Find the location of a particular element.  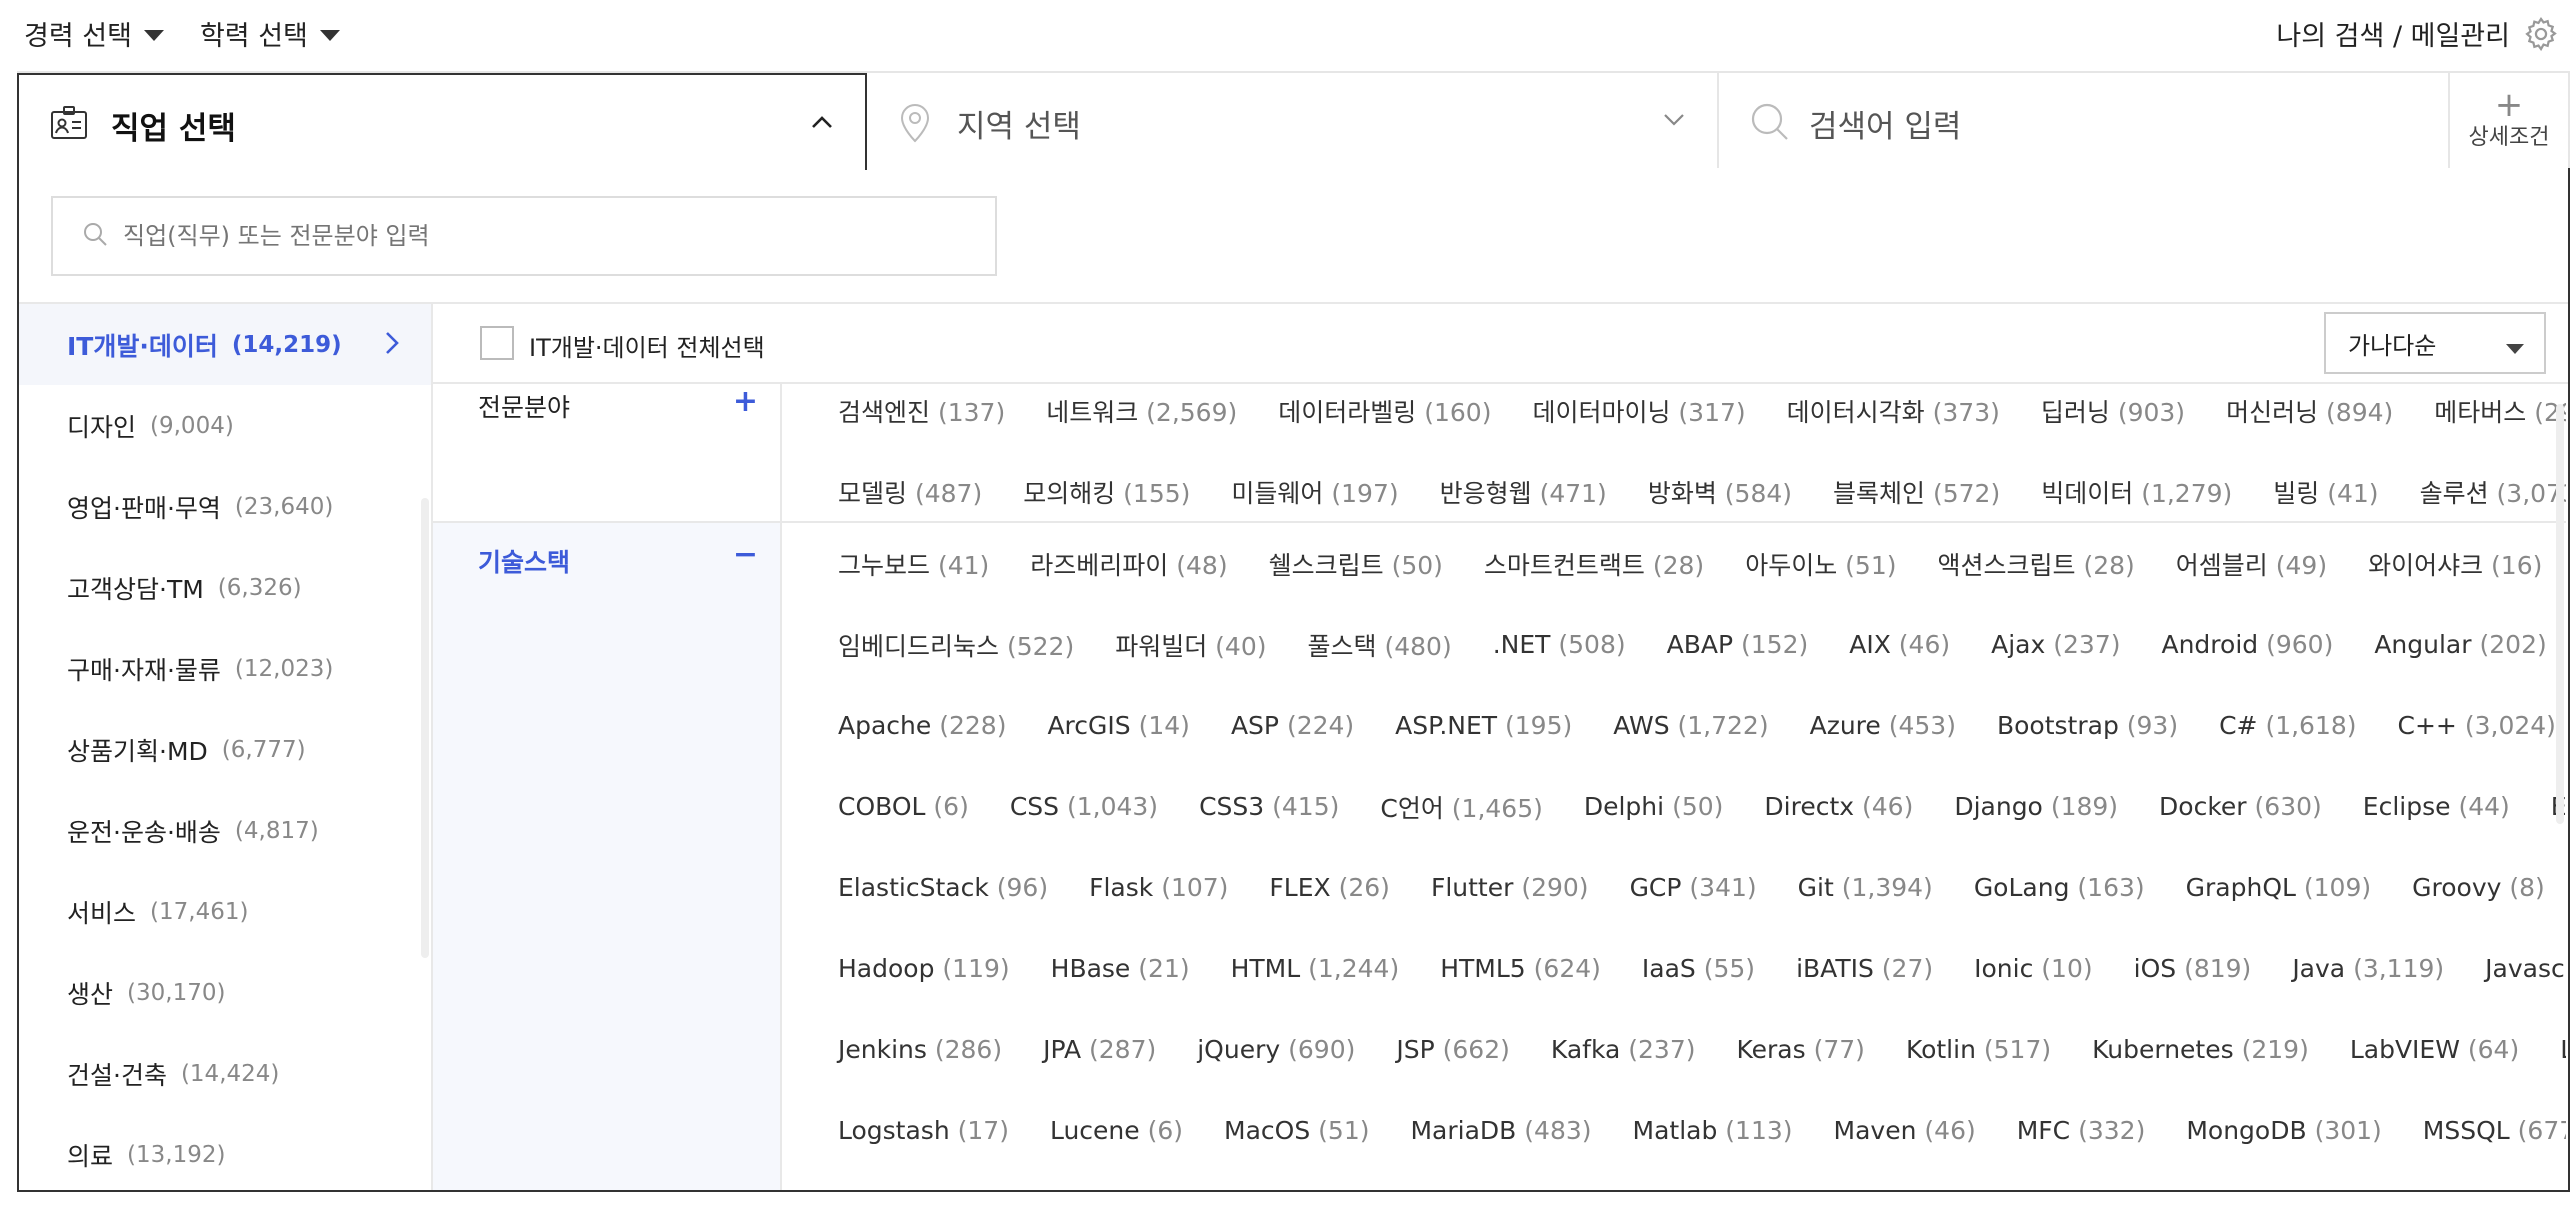

keyword-item: 파워빌더 (40) is located at coordinates (1190, 645).